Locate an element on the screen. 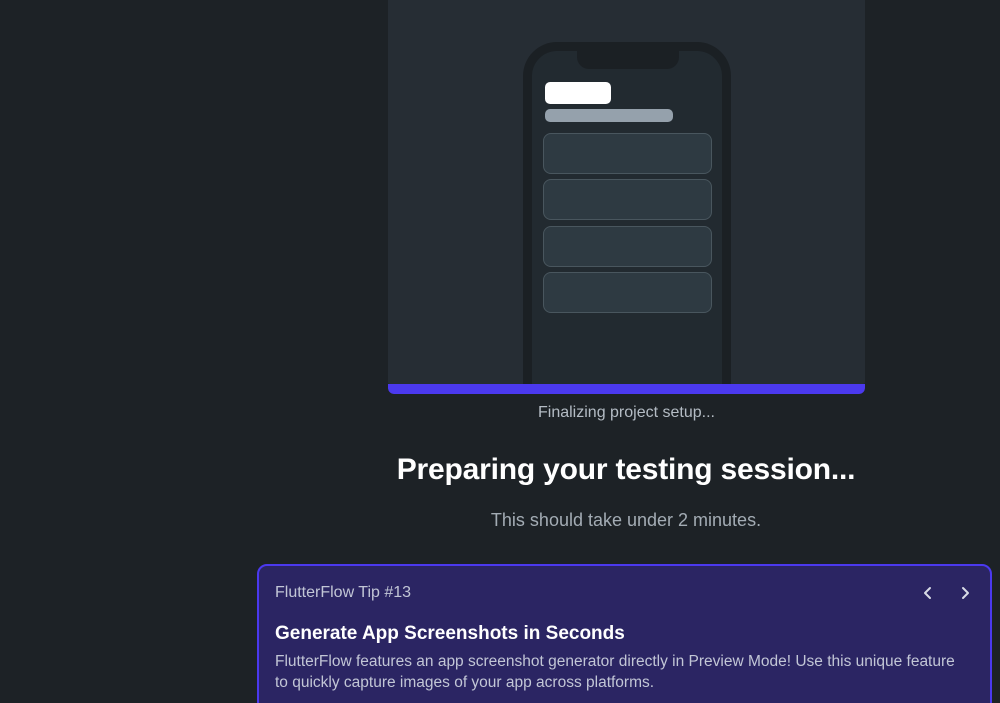  chevron-right-icon is located at coordinates (965, 593).